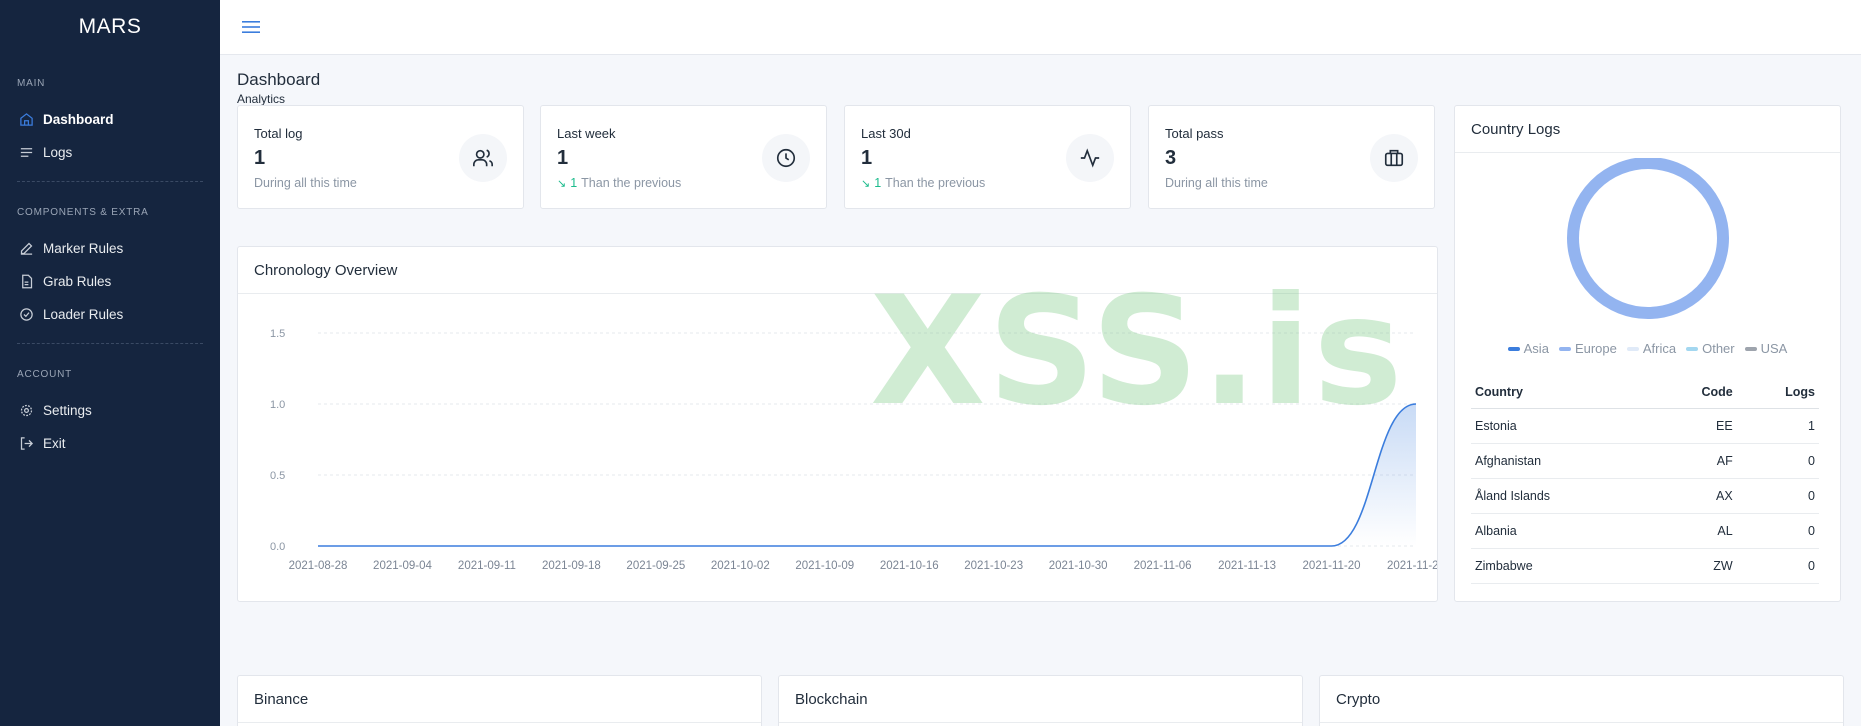  Describe the element at coordinates (277, 476) in the screenshot. I see `y-tick-label: 0.5` at that location.